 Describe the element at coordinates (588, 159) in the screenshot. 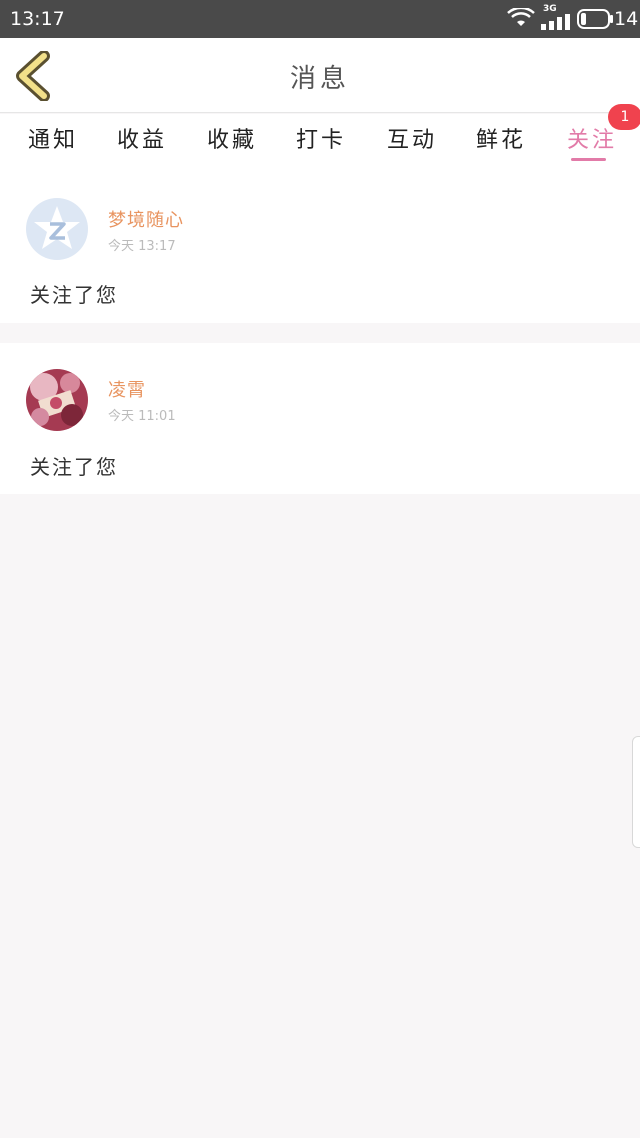

I see `active-tab-indicator` at that location.